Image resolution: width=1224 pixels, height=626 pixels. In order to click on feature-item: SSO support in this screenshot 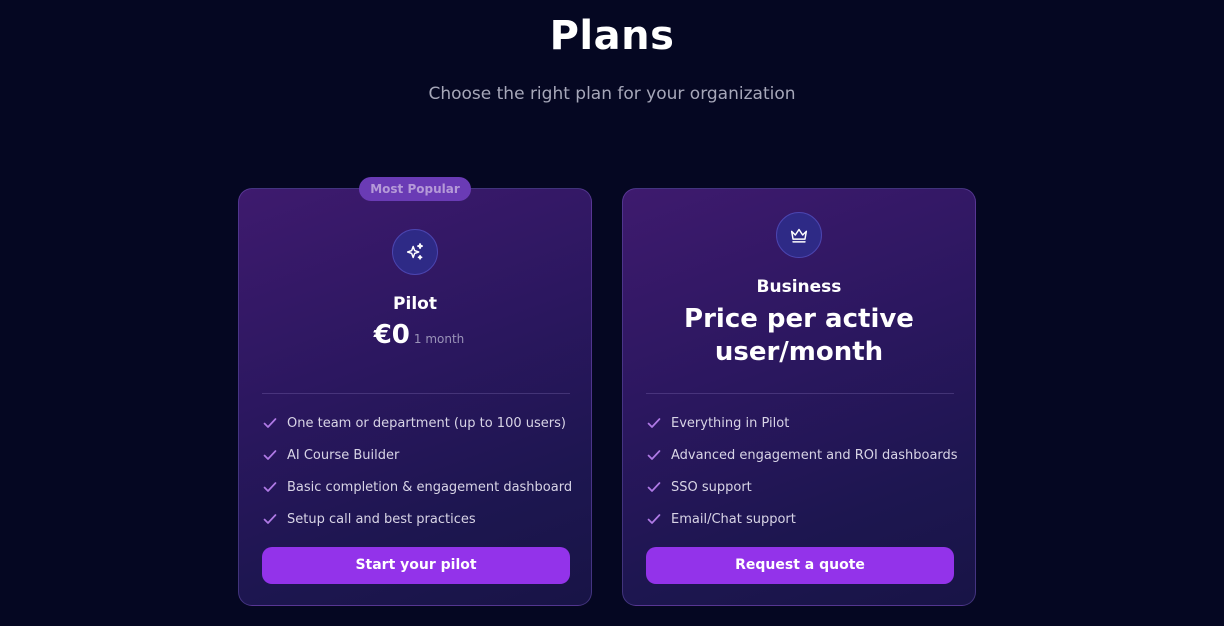, I will do `click(806, 487)`.